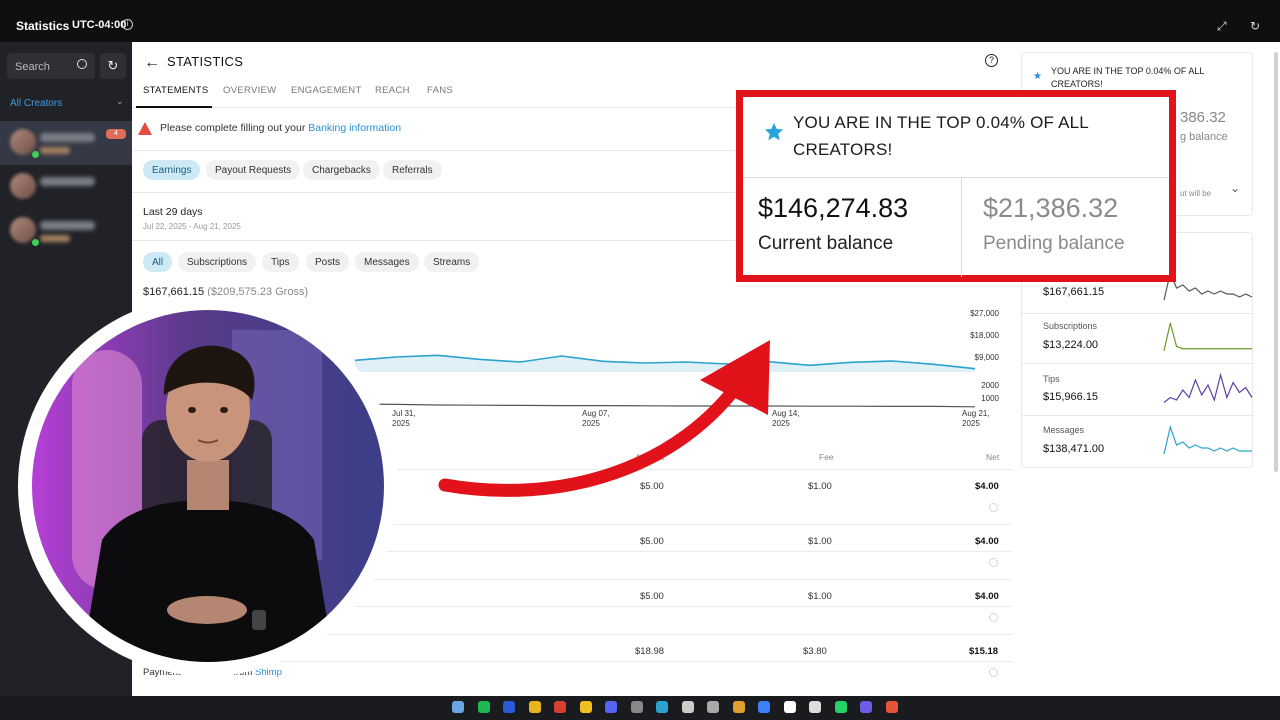 This screenshot has width=1280, height=720. I want to click on tab-earnings: Earnings, so click(172, 170).